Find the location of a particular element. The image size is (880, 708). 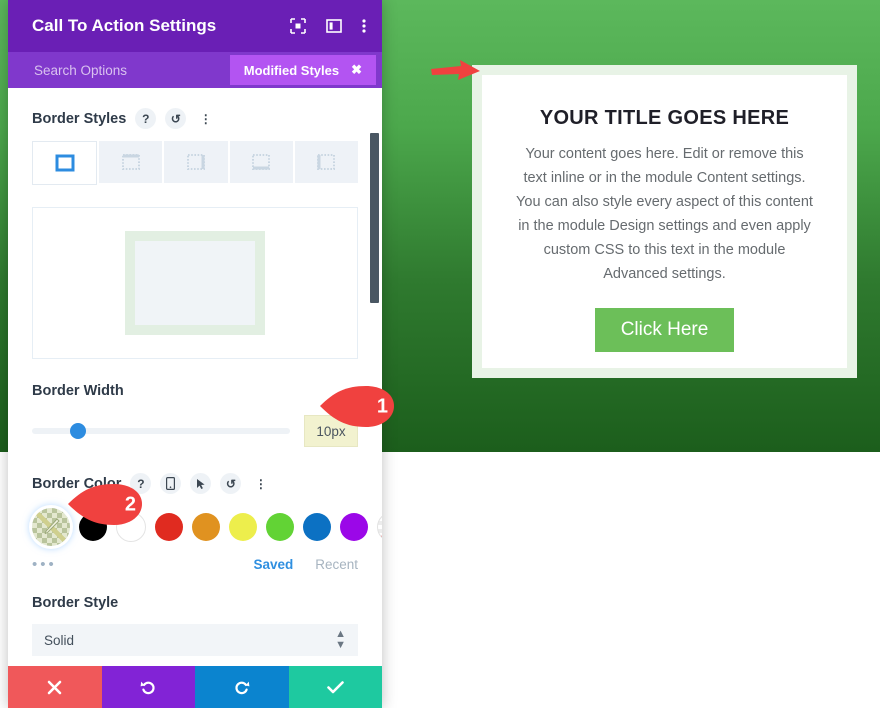

callout-marker-1: 1 is located at coordinates (358, 407).